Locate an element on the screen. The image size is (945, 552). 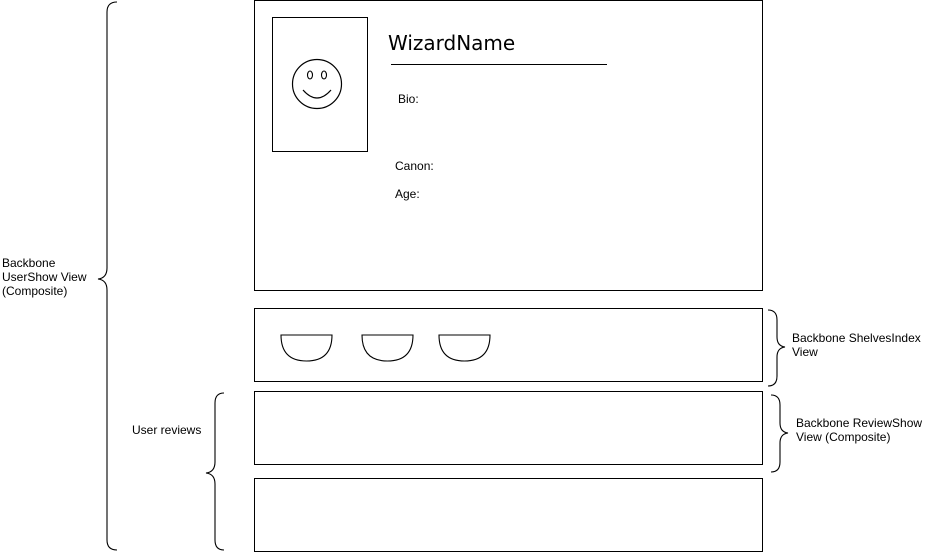
usershow-brace-icon is located at coordinates (107, 276).